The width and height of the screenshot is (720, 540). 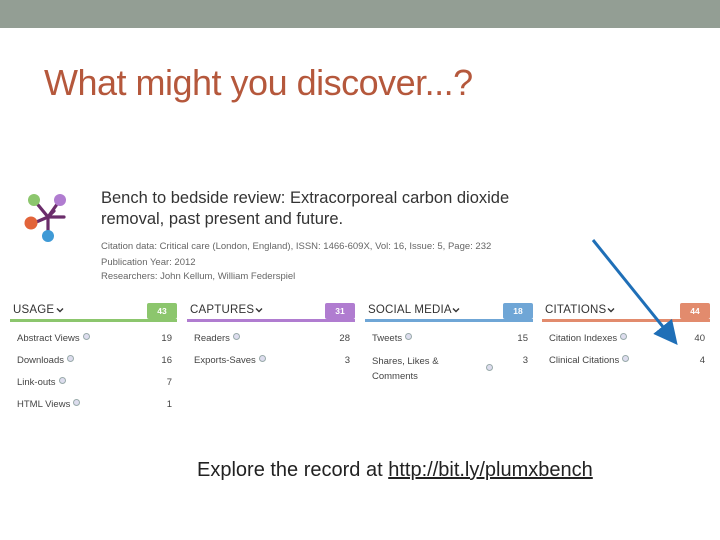 I want to click on usage-rule, so click(x=93, y=320).